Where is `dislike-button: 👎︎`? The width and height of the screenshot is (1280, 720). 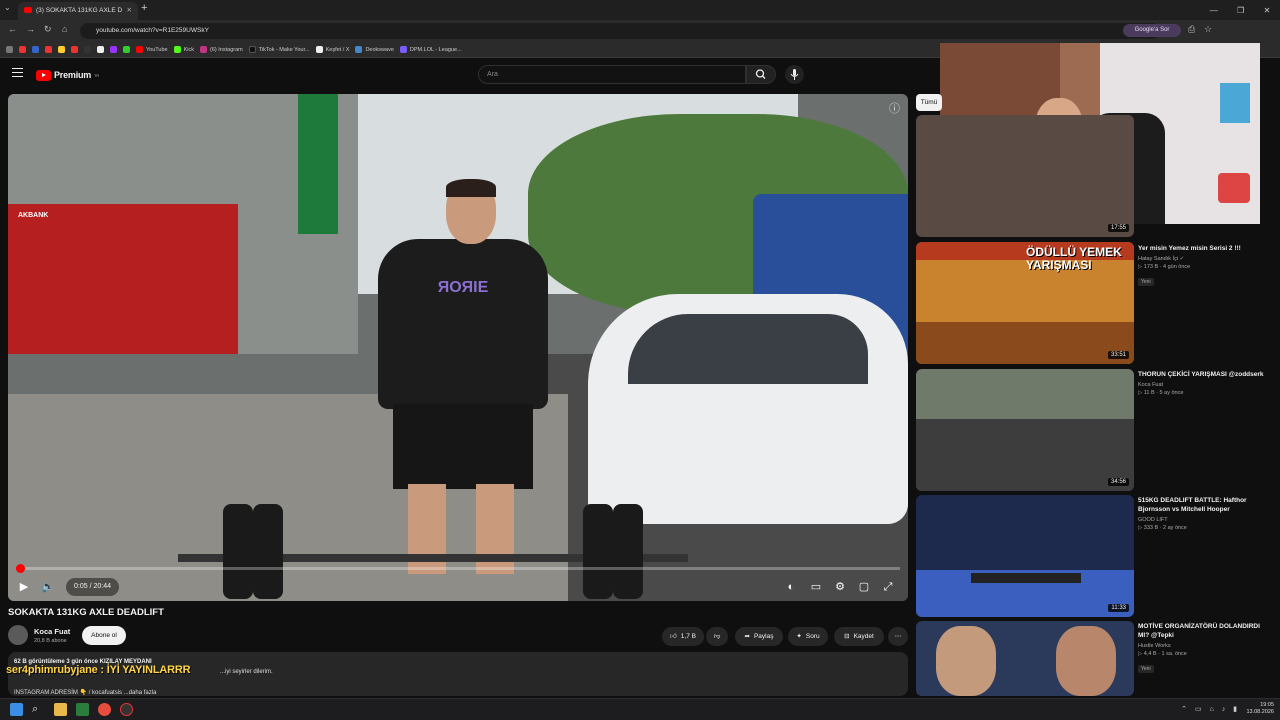 dislike-button: 👎︎ is located at coordinates (717, 636).